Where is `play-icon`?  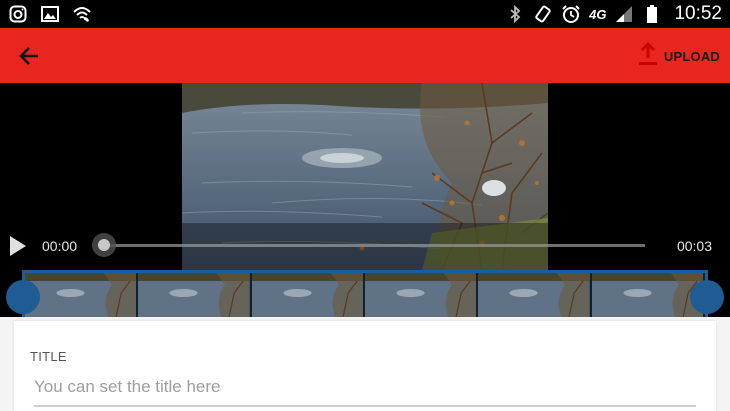
play-icon is located at coordinates (18, 248).